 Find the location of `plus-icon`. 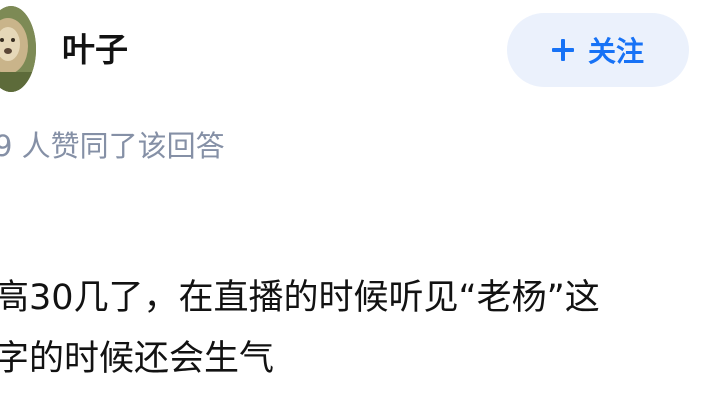

plus-icon is located at coordinates (562, 50).